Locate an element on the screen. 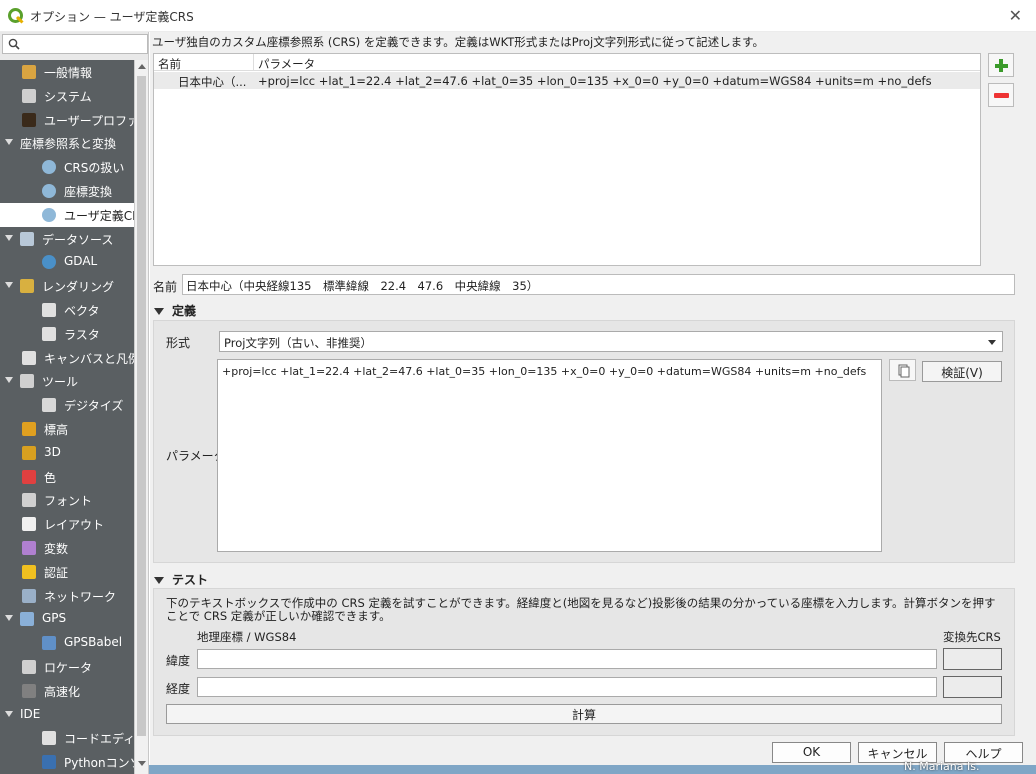 The height and width of the screenshot is (774, 1036). test-section-title: テスト is located at coordinates (190, 580).